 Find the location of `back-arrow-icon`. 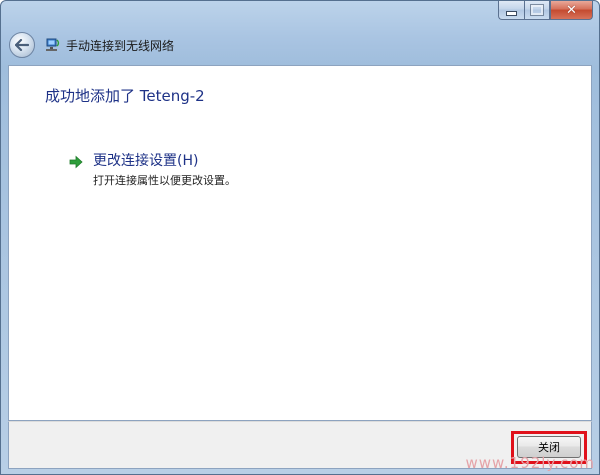

back-arrow-icon is located at coordinates (22, 45).